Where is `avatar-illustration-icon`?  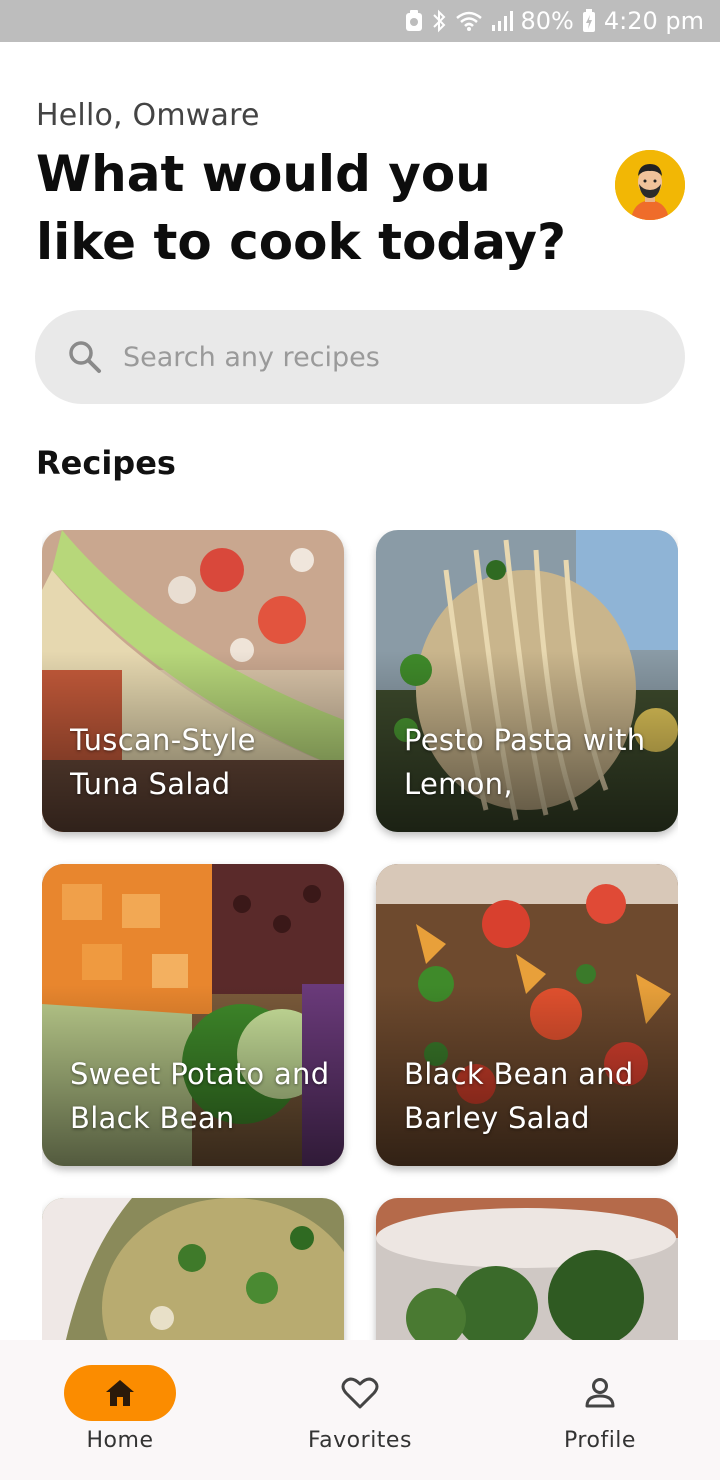
avatar-illustration-icon is located at coordinates (650, 185).